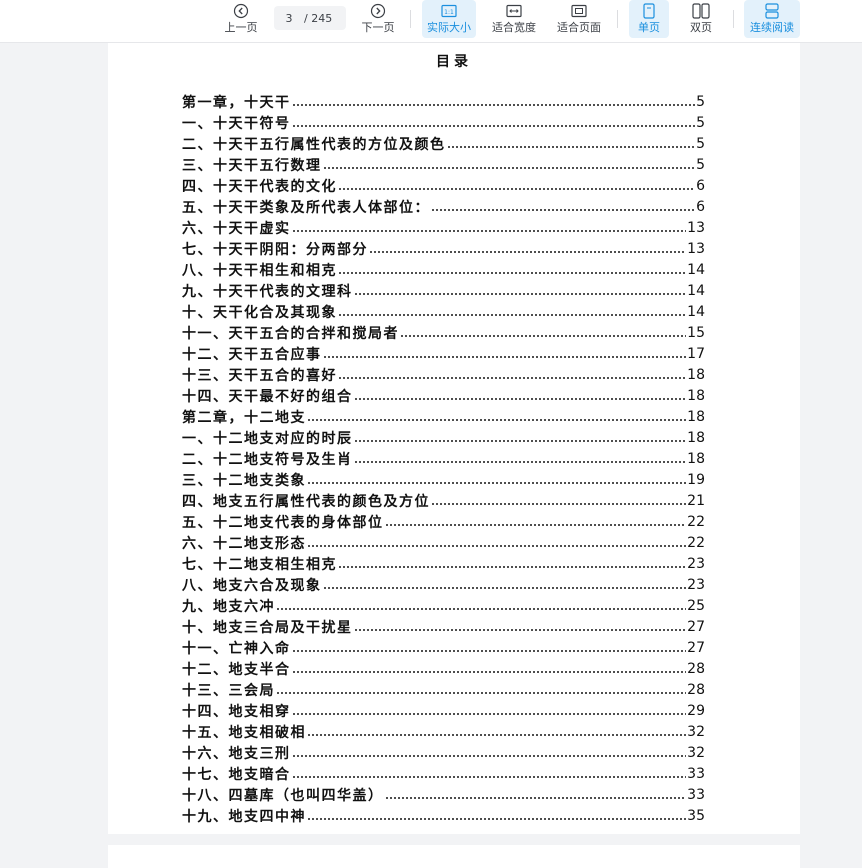  What do you see at coordinates (443, 206) in the screenshot?
I see `toc-entry: 五、十天干类象及所代表人体部位： 6` at bounding box center [443, 206].